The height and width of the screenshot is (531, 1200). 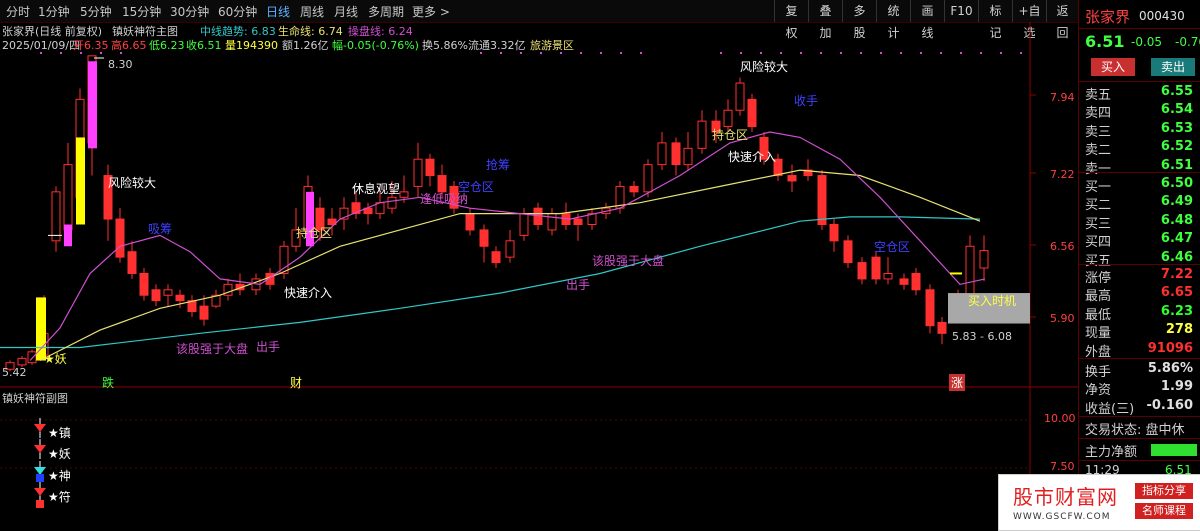 I want to click on stock-code: 000430, so click(x=1162, y=16).